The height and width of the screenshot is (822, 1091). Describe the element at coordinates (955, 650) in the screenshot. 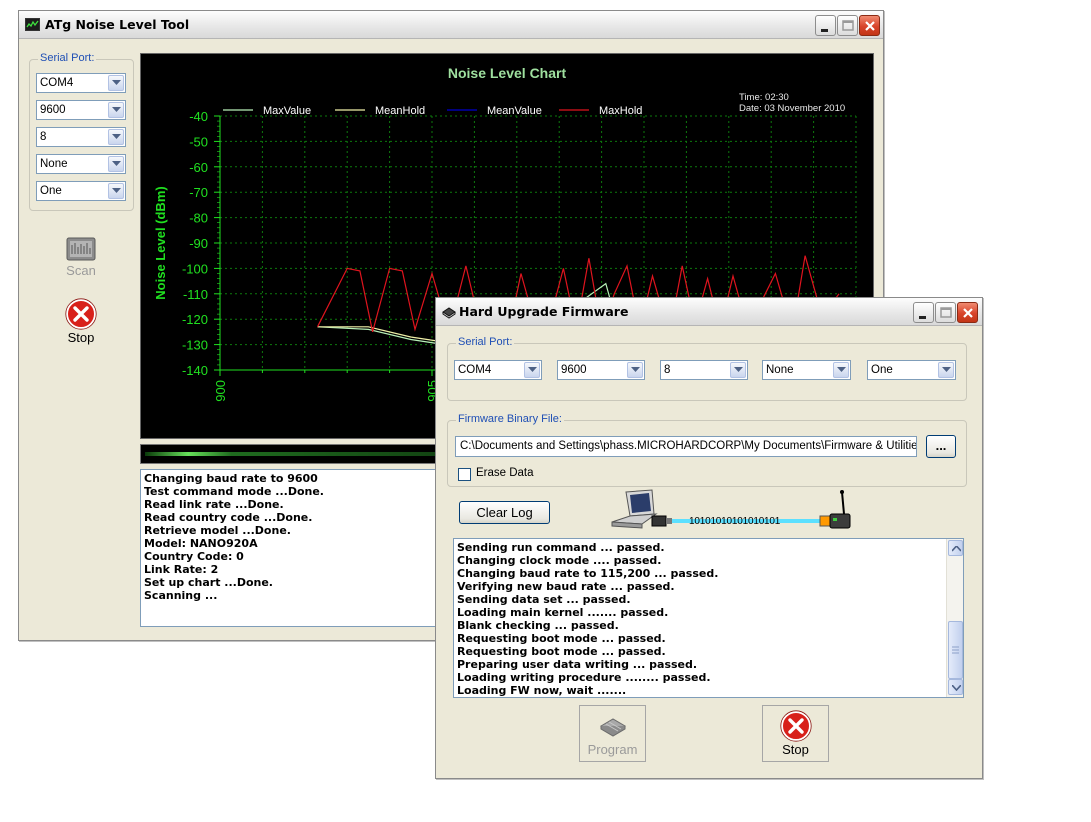

I see `scroll-thumb` at that location.